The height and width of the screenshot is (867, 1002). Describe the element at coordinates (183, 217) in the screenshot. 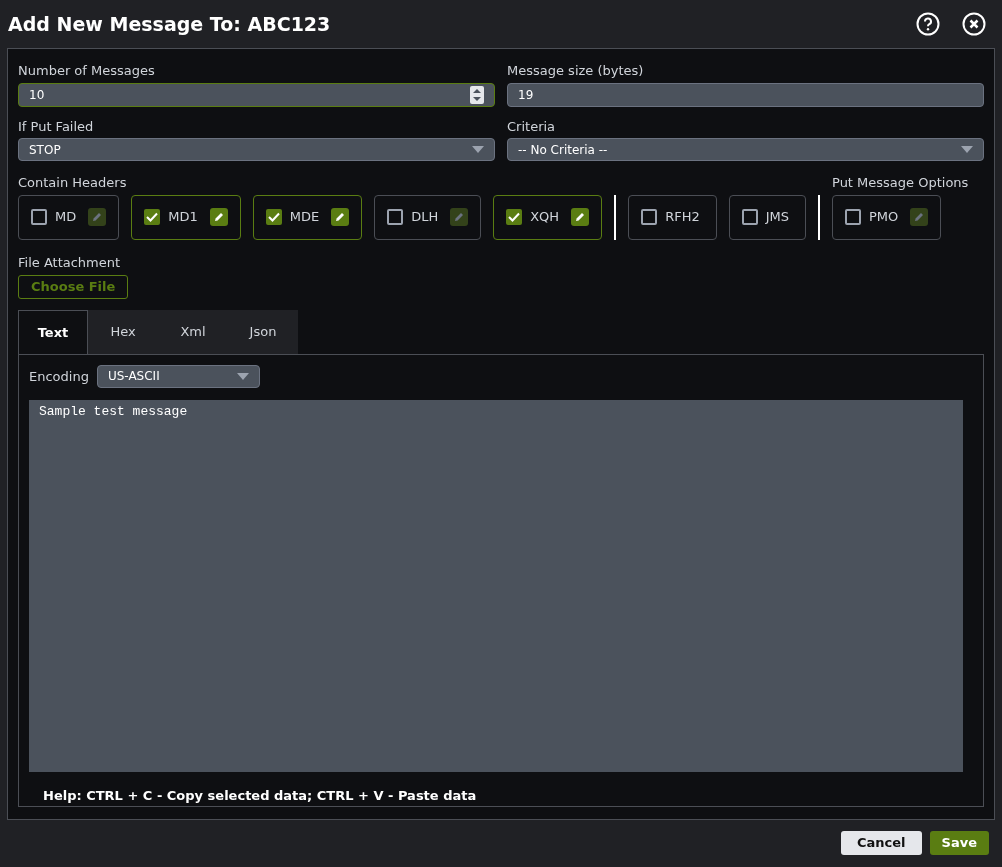

I see `header-label: MD1` at that location.